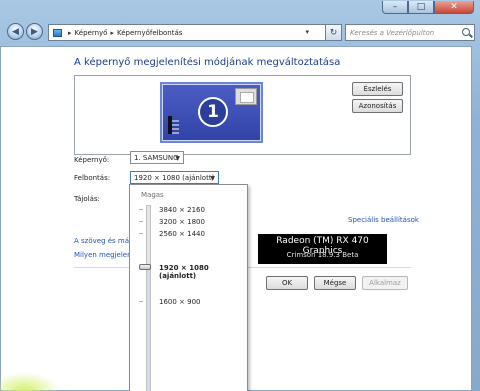  Describe the element at coordinates (466, 32) in the screenshot. I see `search-icon` at that location.